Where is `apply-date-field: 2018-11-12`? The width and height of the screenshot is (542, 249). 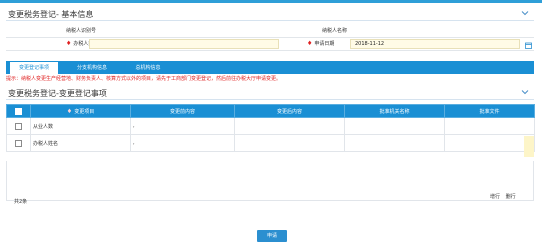
apply-date-field: 2018-11-12 is located at coordinates (435, 44).